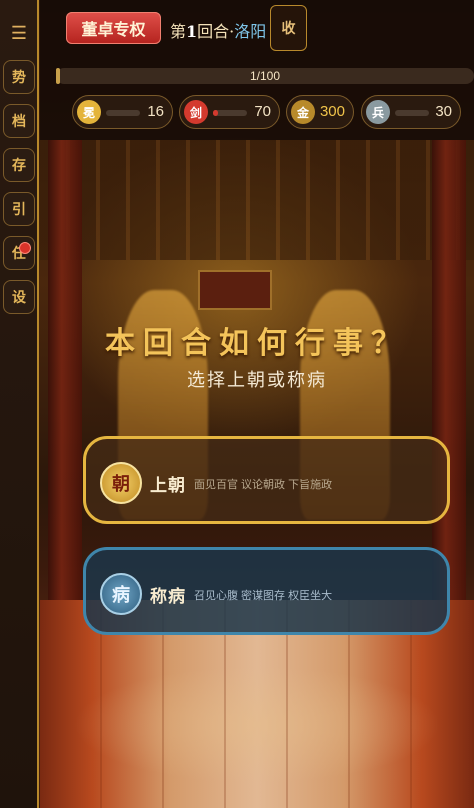  Describe the element at coordinates (168, 597) in the screenshot. I see `option-label: 称病` at that location.